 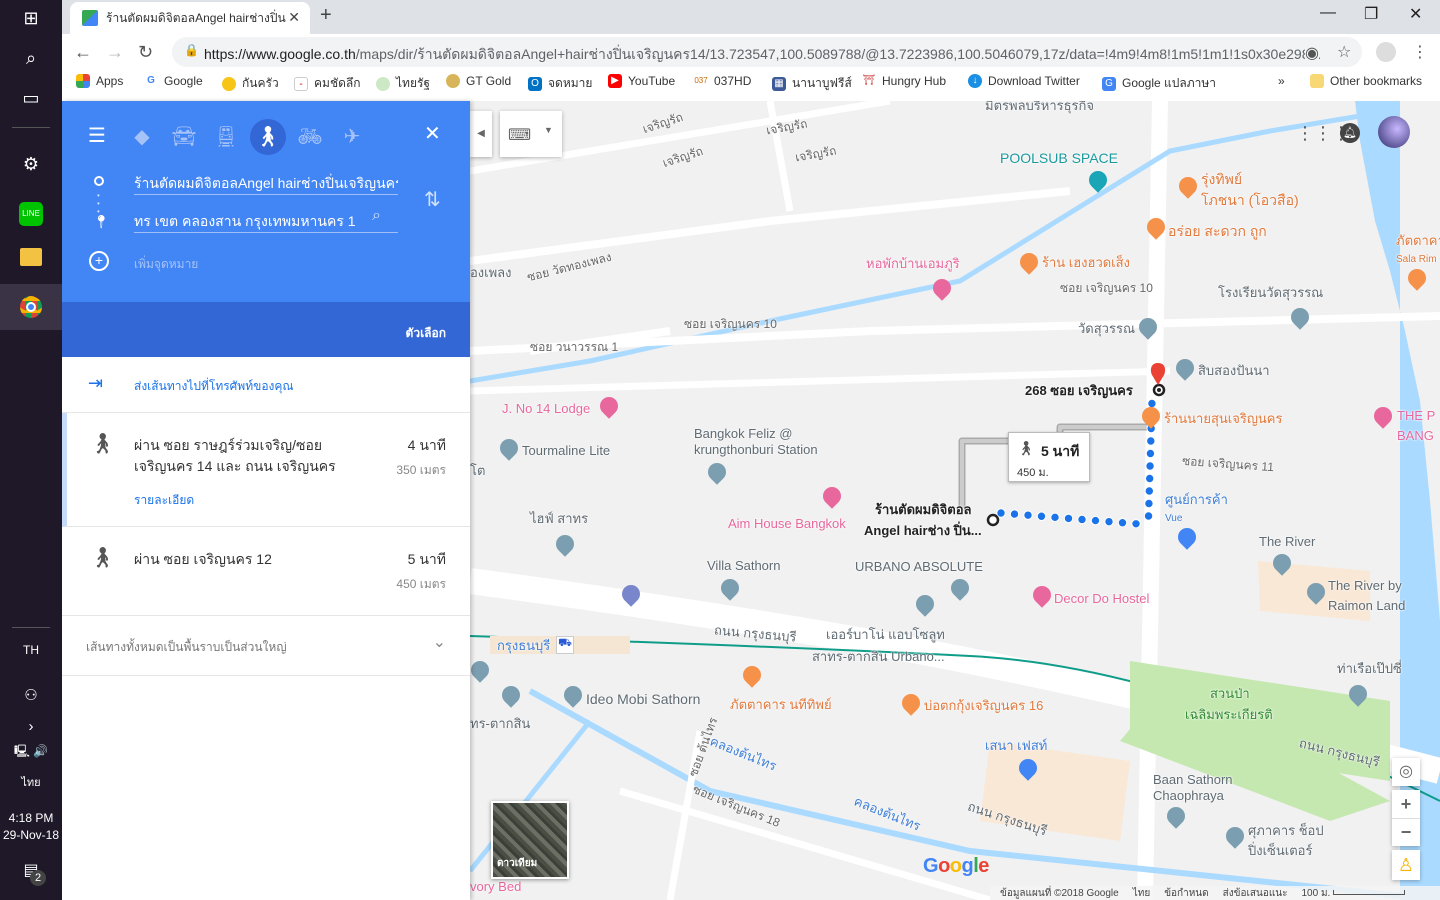 What do you see at coordinates (530, 840) in the screenshot?
I see `satellite-toggle: ดาวเทียม` at bounding box center [530, 840].